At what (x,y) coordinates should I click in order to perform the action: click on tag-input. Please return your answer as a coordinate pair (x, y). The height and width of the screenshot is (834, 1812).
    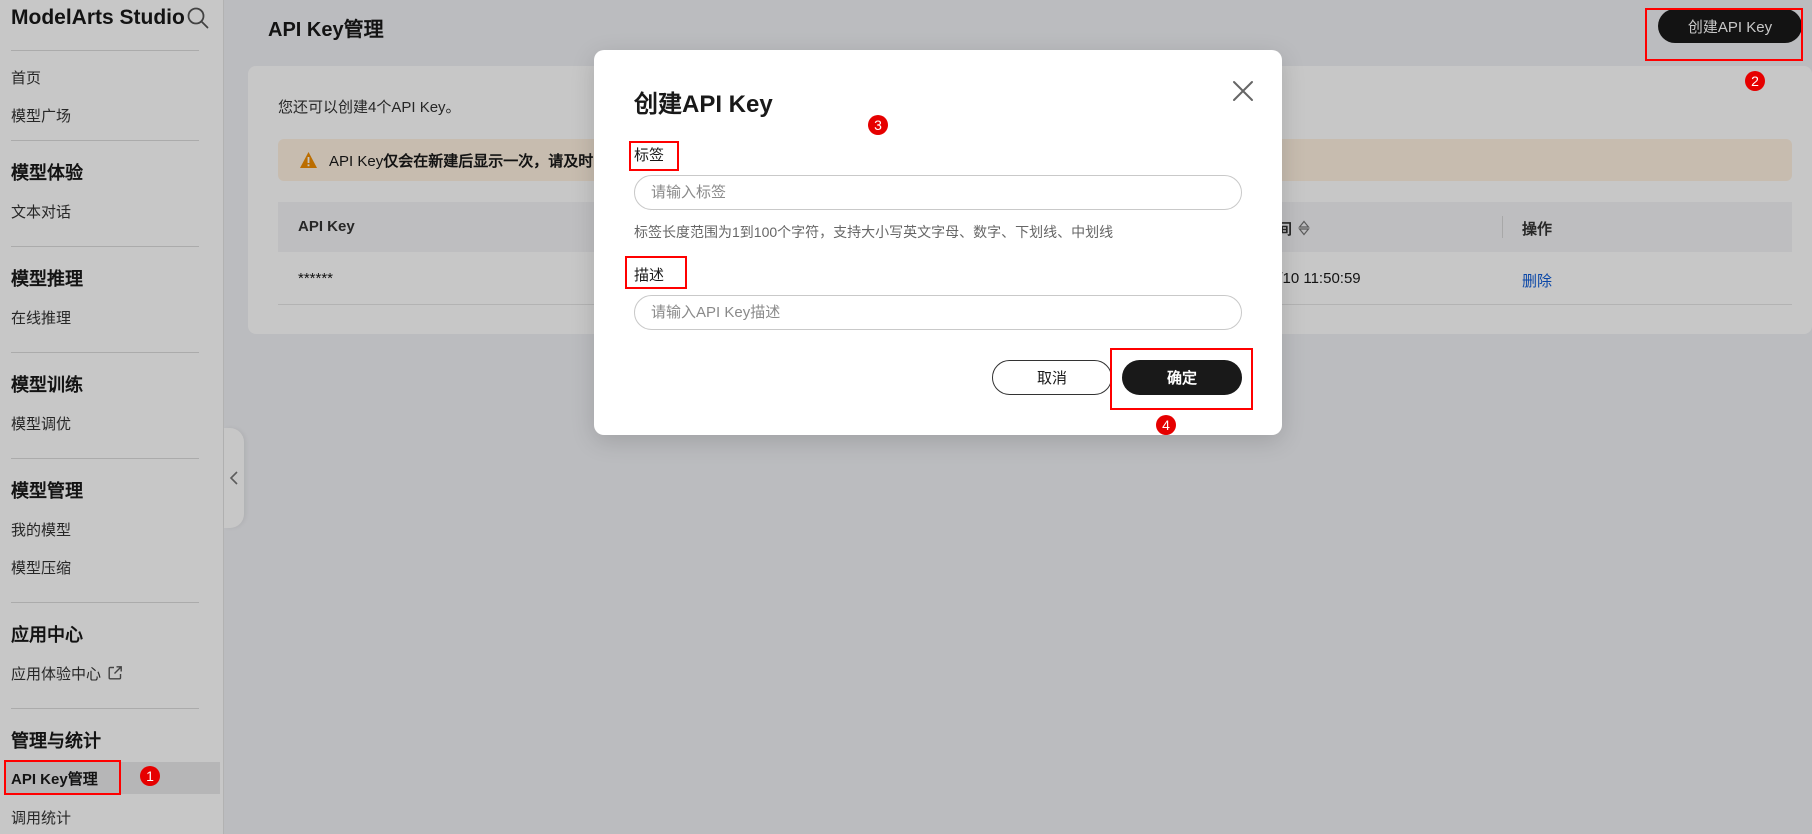
    Looking at the image, I should click on (938, 192).